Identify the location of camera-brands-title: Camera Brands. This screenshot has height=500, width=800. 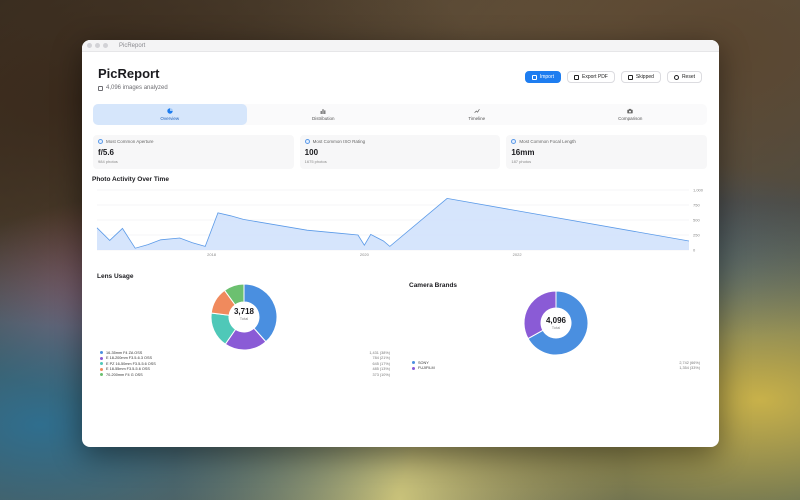
(433, 285).